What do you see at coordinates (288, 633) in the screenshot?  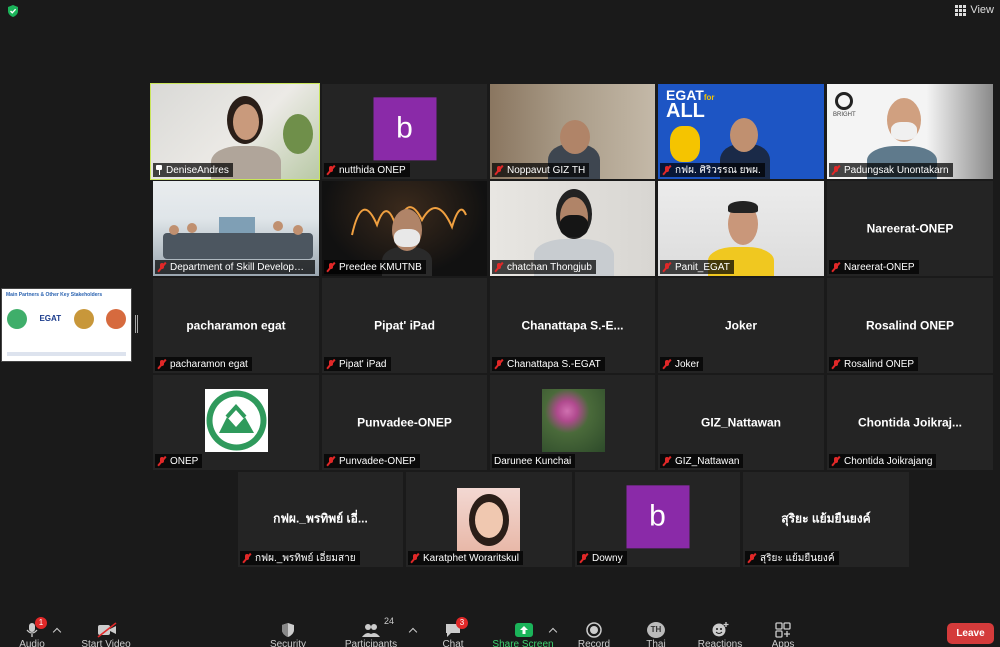 I see `security-button: Security` at bounding box center [288, 633].